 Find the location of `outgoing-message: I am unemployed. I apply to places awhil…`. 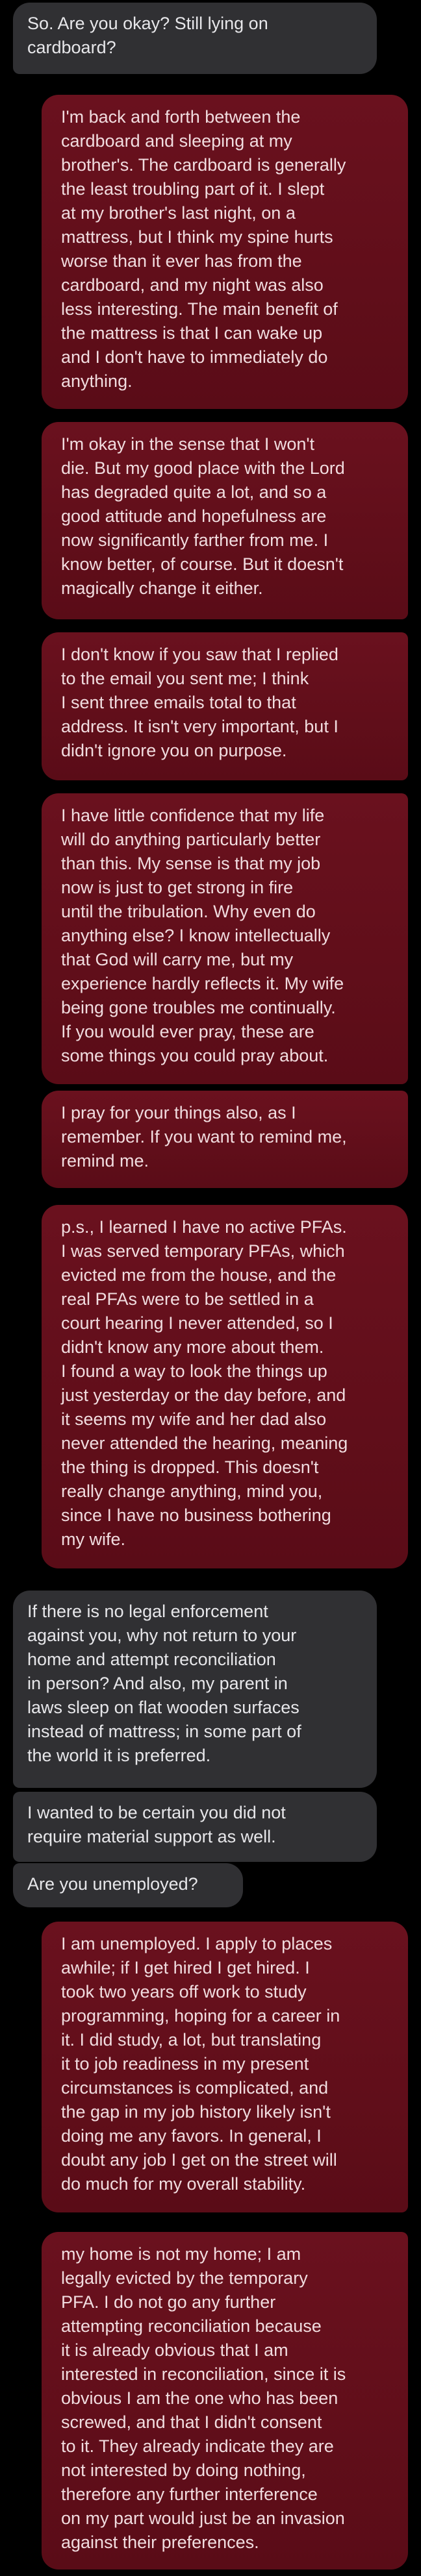

outgoing-message: I am unemployed. I apply to places awhil… is located at coordinates (225, 2067).